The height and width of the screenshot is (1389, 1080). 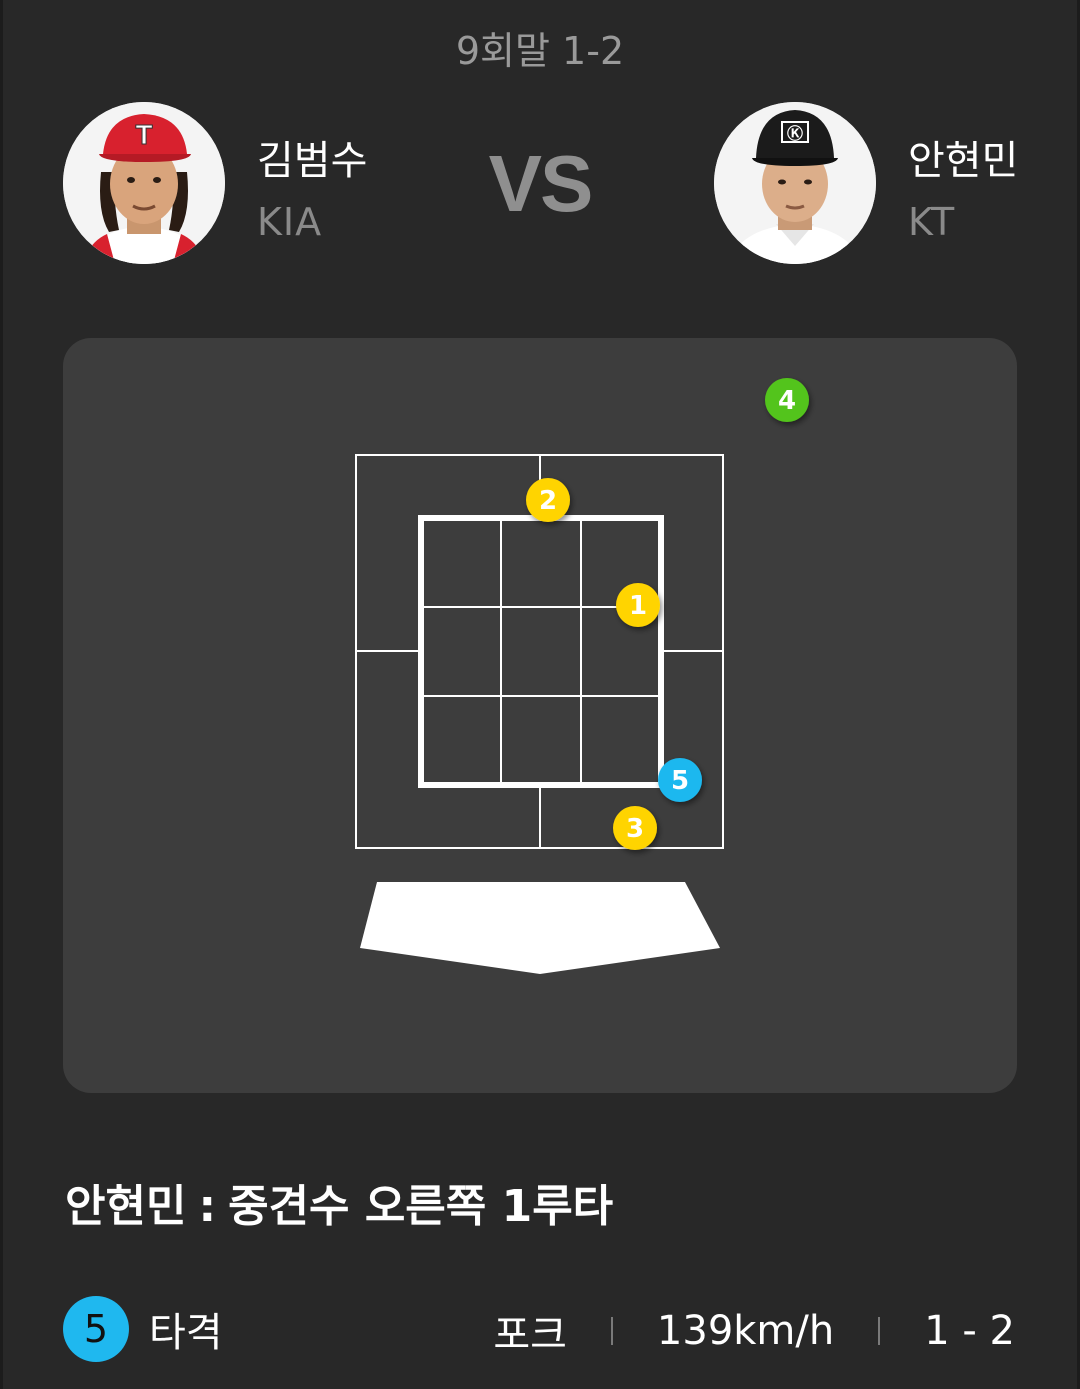 I want to click on pitch-speed: 139km/h, so click(x=745, y=1331).